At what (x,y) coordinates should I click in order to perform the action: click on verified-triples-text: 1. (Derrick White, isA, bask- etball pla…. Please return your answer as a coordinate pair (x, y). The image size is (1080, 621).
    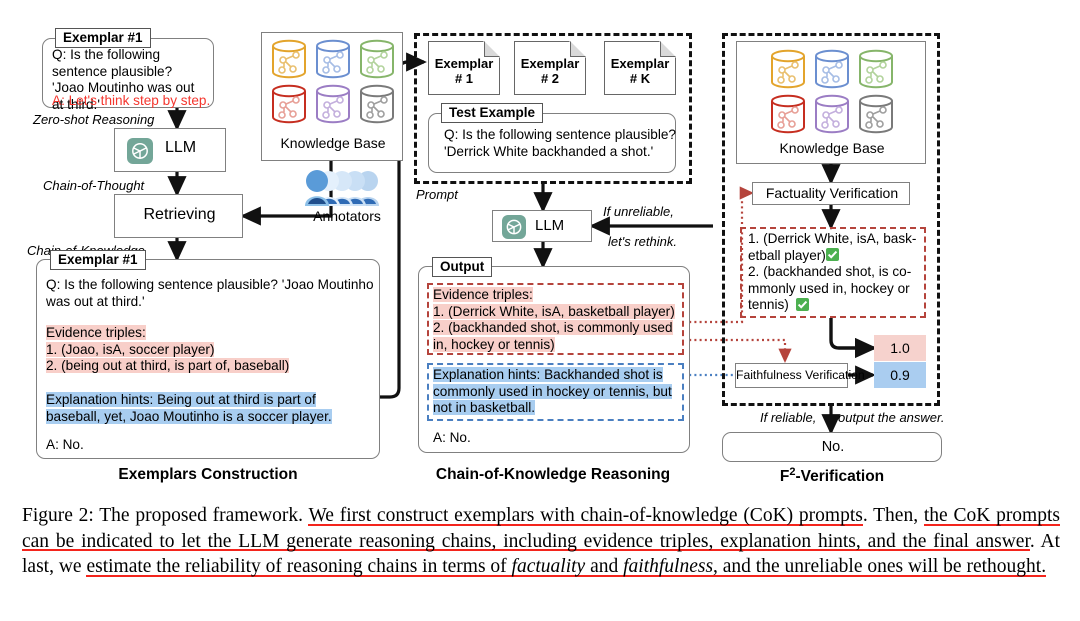
    Looking at the image, I should click on (836, 272).